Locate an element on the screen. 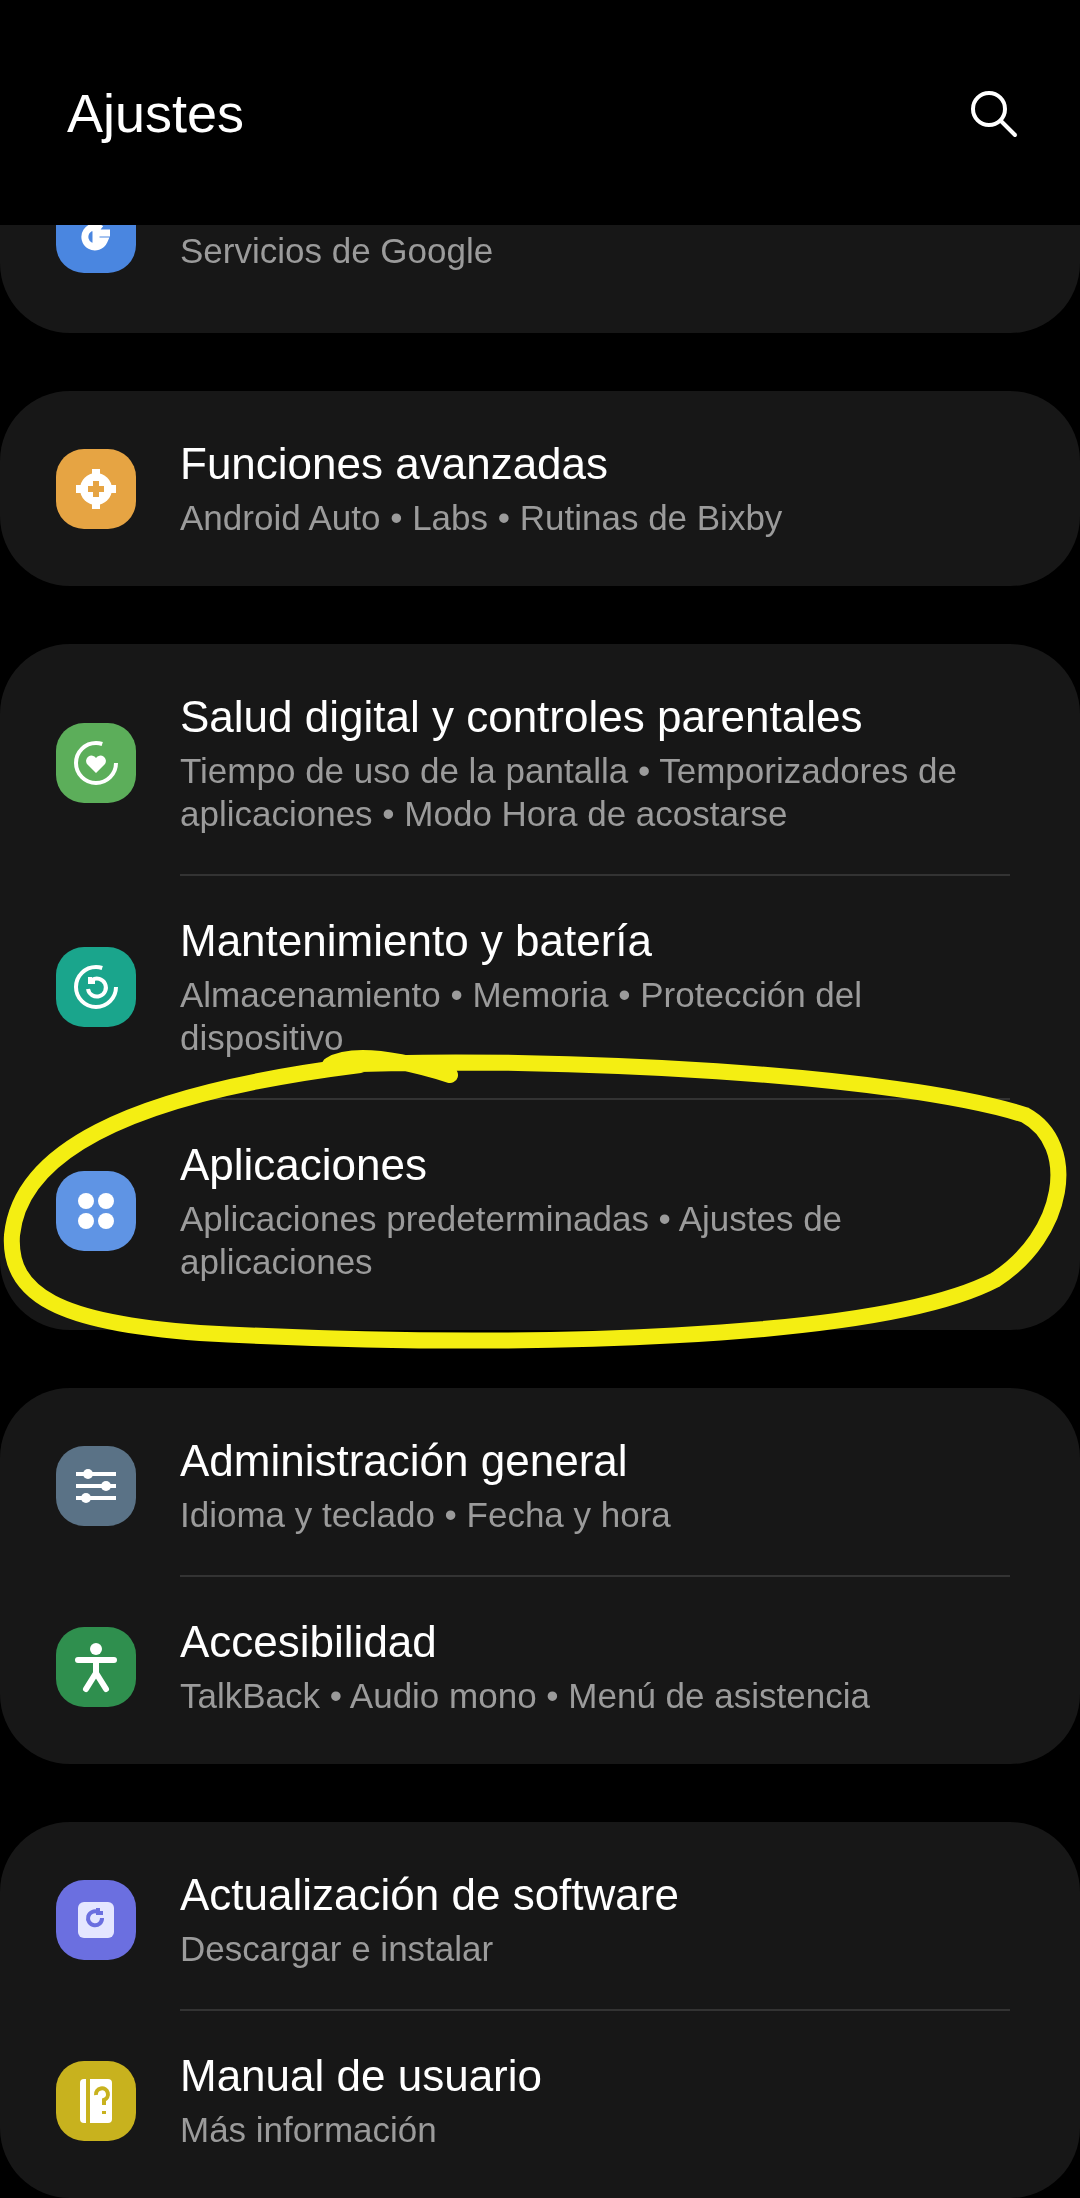 This screenshot has width=1080, height=2198. item-title: Administración general is located at coordinates (404, 1461).